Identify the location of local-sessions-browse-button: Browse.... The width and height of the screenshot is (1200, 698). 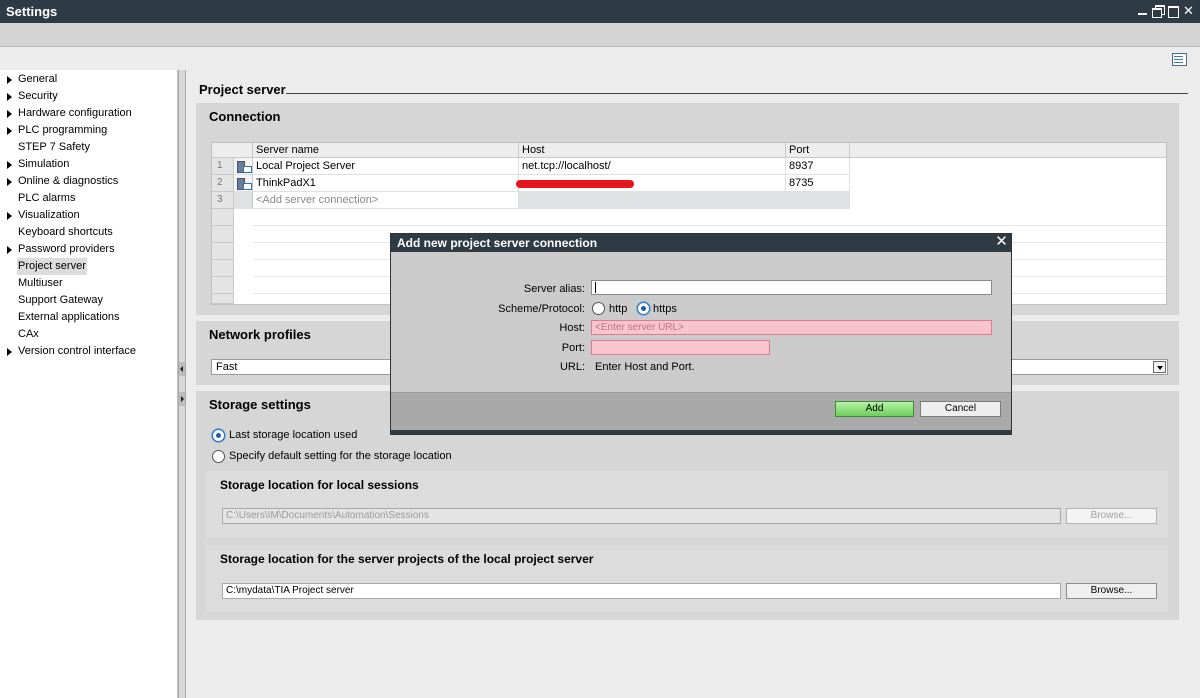
(1111, 516).